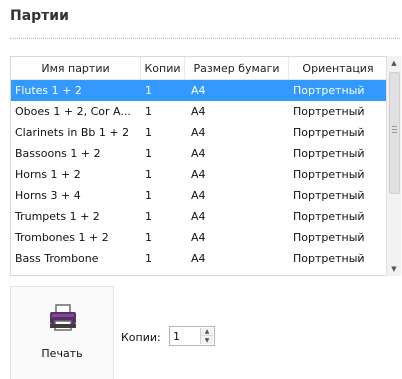 Image resolution: width=402 pixels, height=379 pixels. Describe the element at coordinates (48, 90) in the screenshot. I see `part-name: Flutes 1 + 2` at that location.